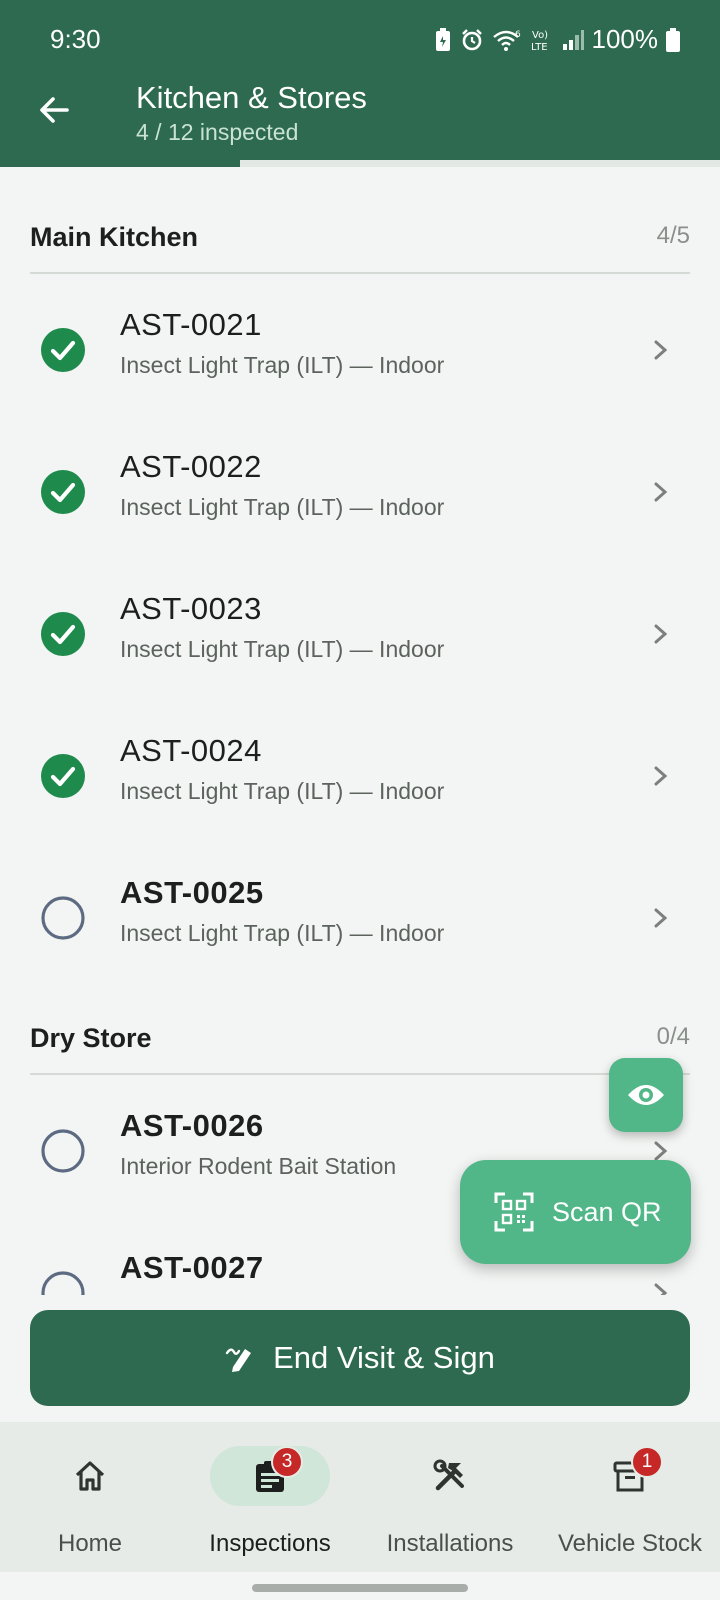 This screenshot has height=1600, width=720. I want to click on scan-qr-button: Scan QR, so click(575, 1212).